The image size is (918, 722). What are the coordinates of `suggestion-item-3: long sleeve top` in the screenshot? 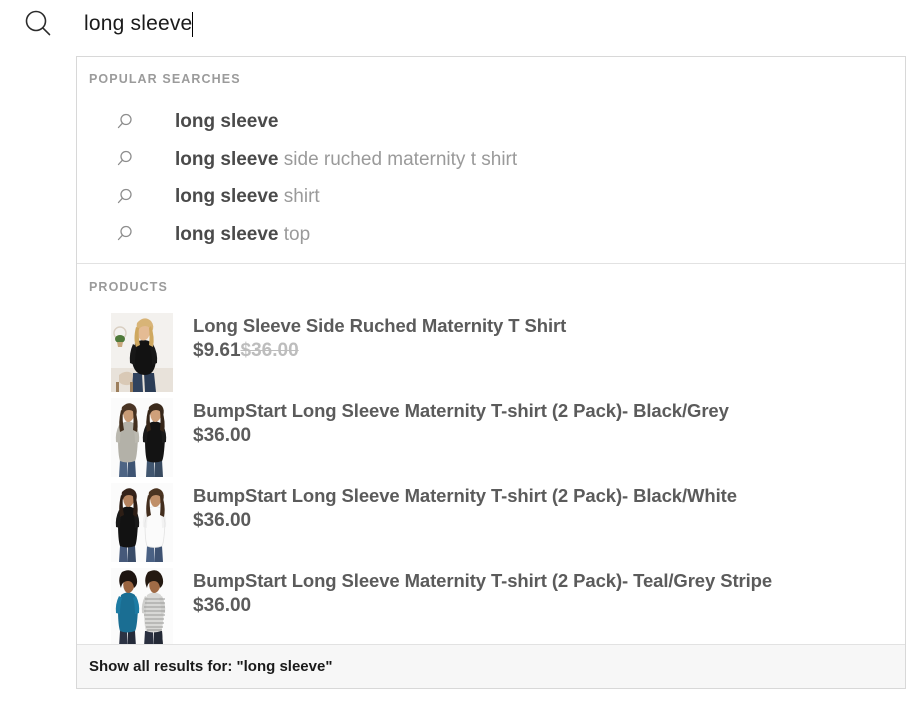 It's located at (491, 235).